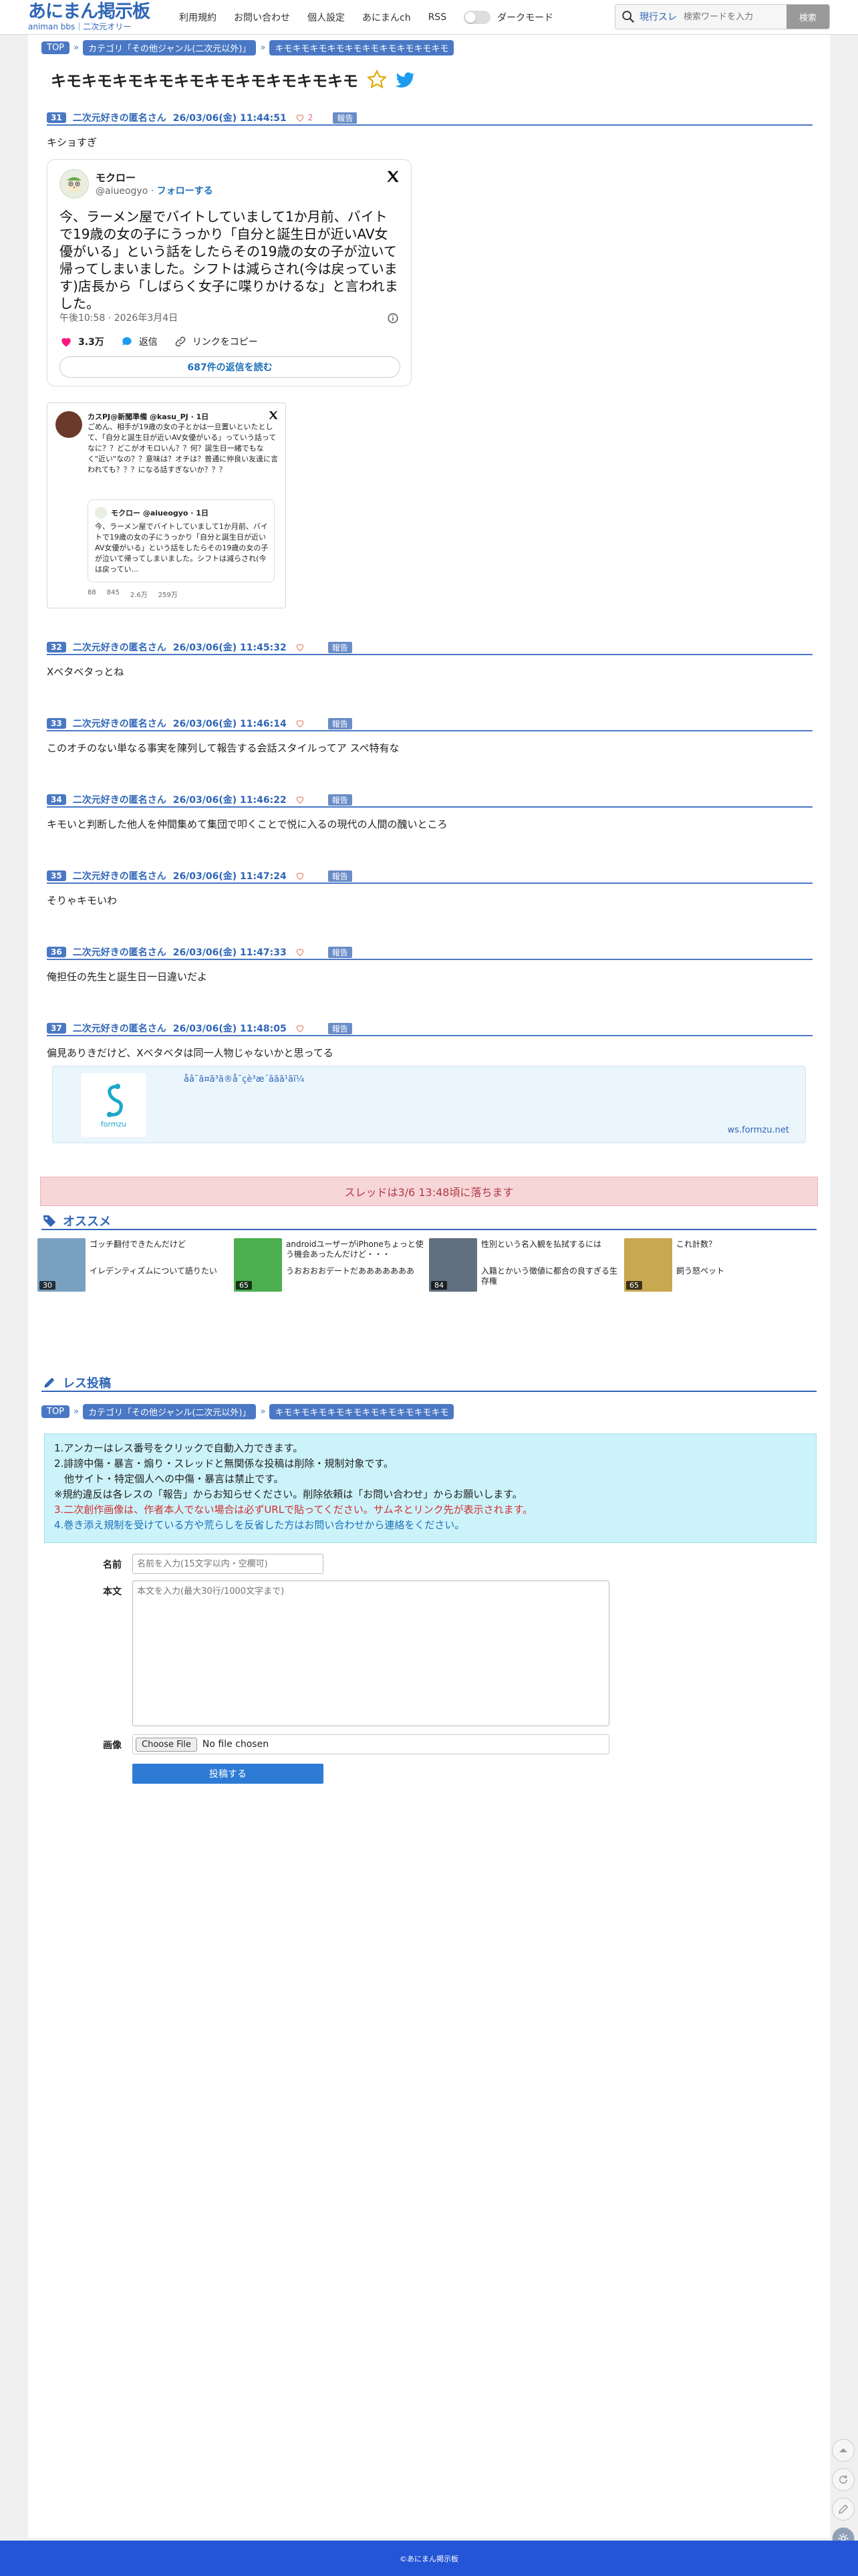 The image size is (858, 2576). Describe the element at coordinates (56, 117) in the screenshot. I see `post-number: 31` at that location.